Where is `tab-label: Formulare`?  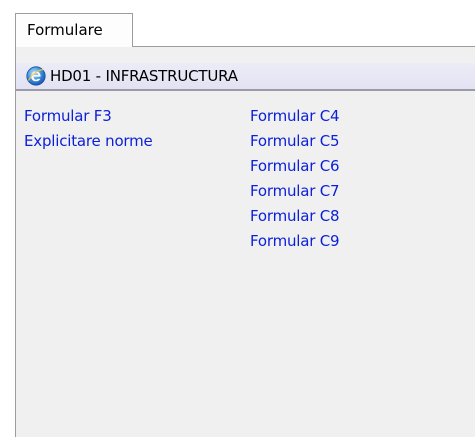 tab-label: Formulare is located at coordinates (65, 30).